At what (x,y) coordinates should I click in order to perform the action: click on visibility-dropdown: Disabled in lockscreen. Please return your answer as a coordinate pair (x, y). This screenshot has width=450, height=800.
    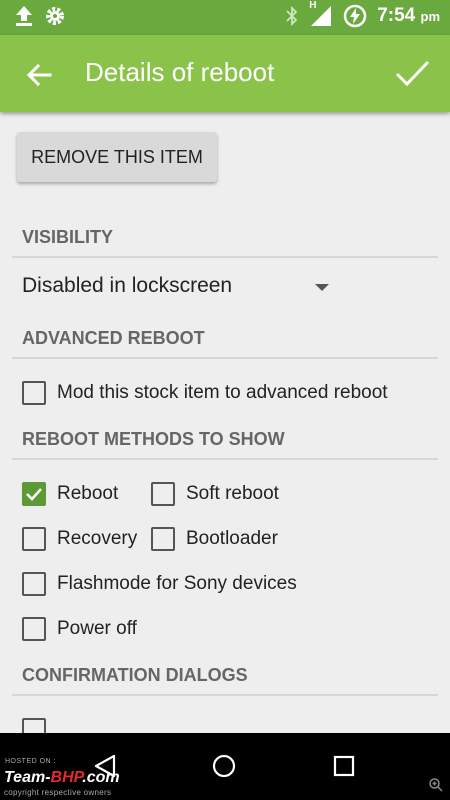
    Looking at the image, I should click on (182, 289).